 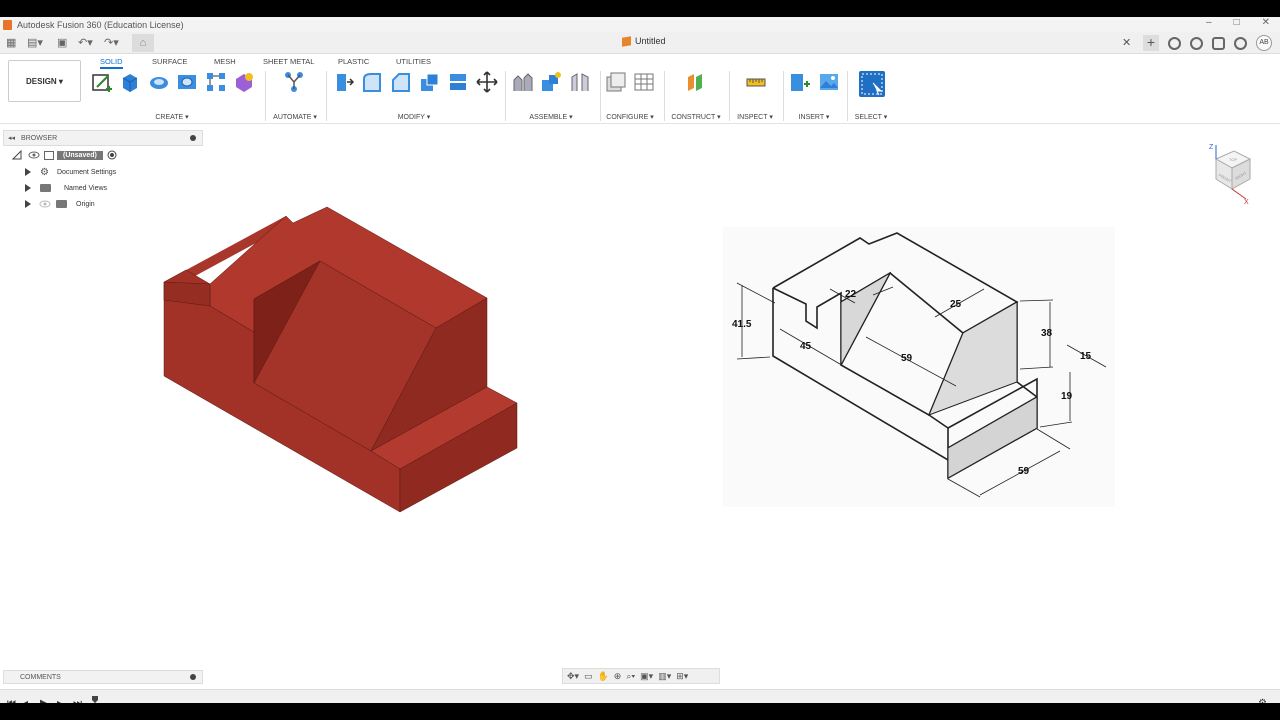 What do you see at coordinates (664, 676) in the screenshot?
I see `grid-settings-icon: ▥▾` at bounding box center [664, 676].